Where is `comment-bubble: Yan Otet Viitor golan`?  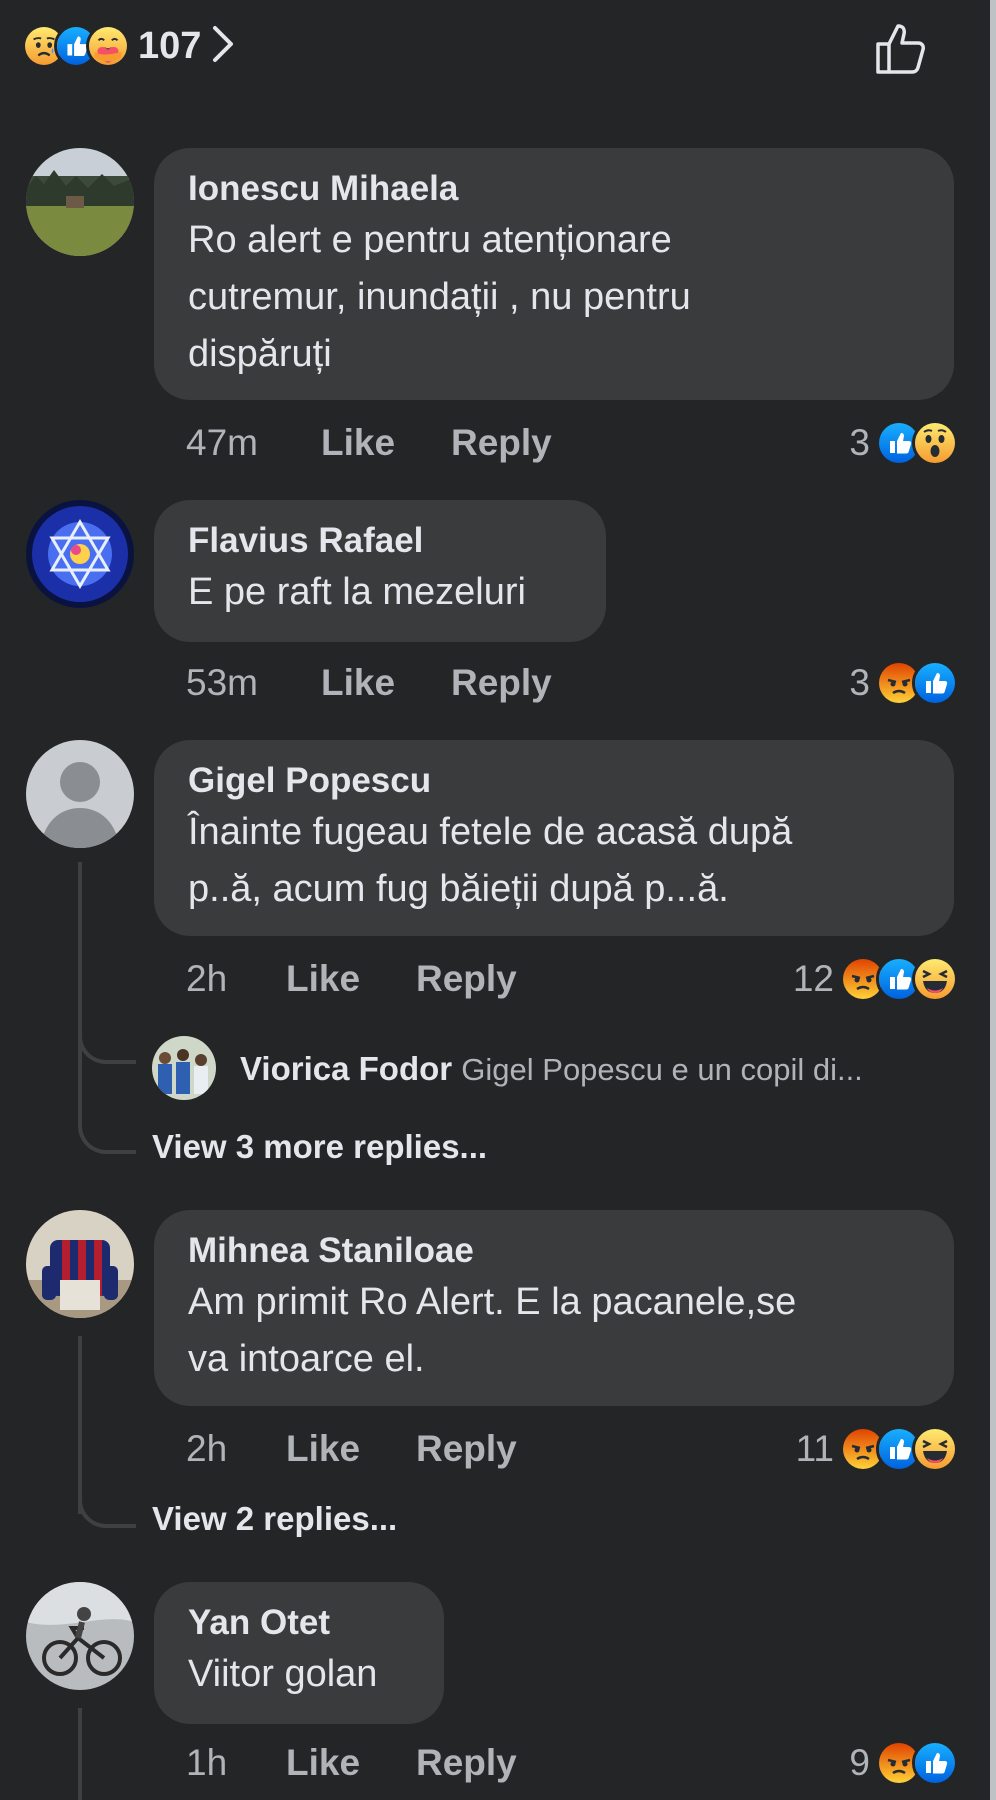
comment-bubble: Yan Otet Viitor golan is located at coordinates (299, 1653).